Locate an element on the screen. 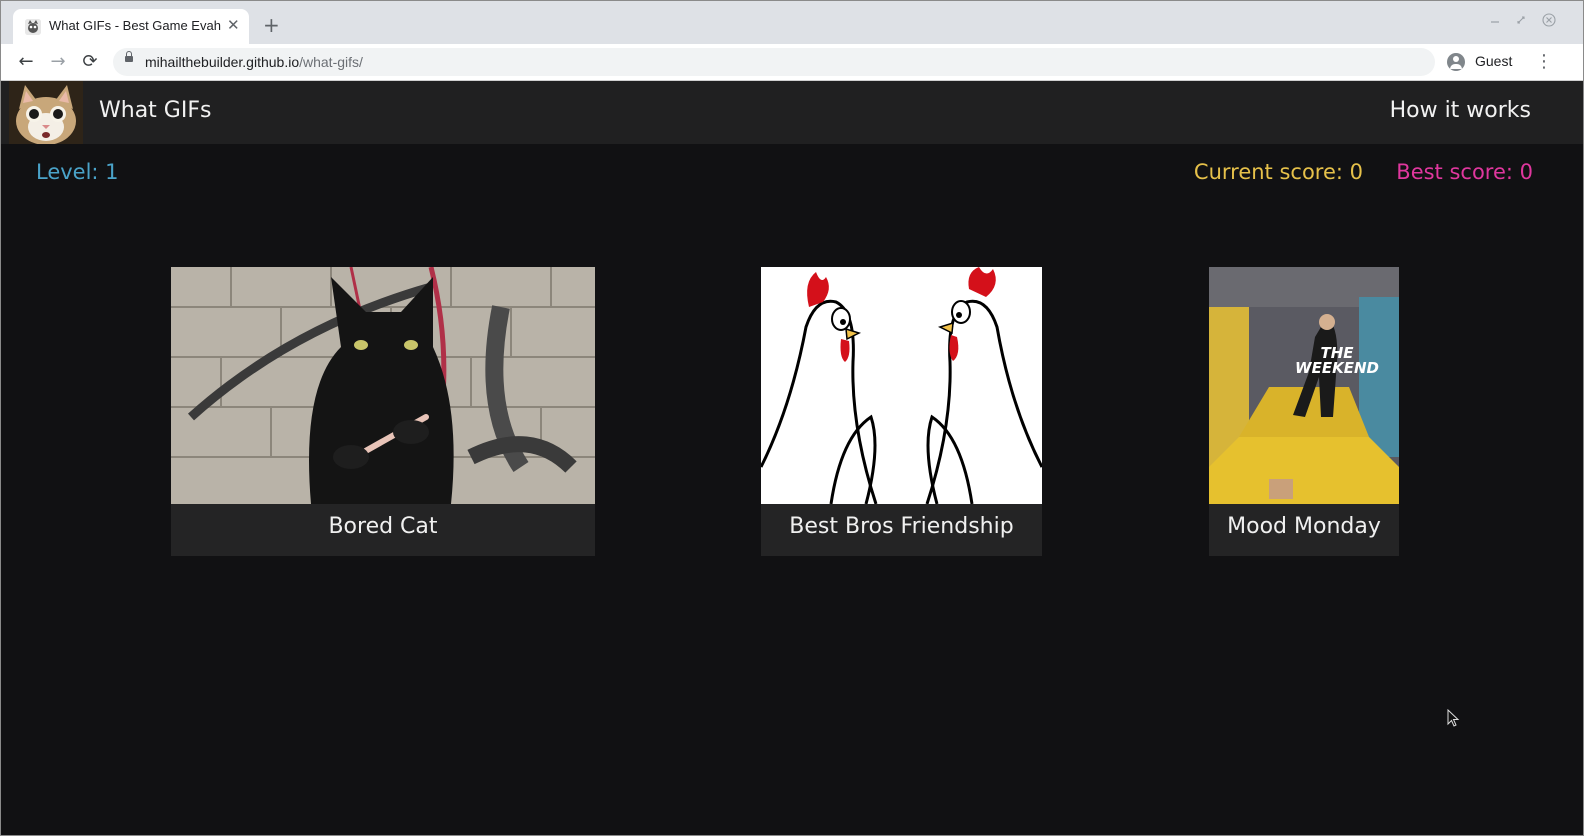 The image size is (1584, 836). avatar-icon is located at coordinates (1456, 62).